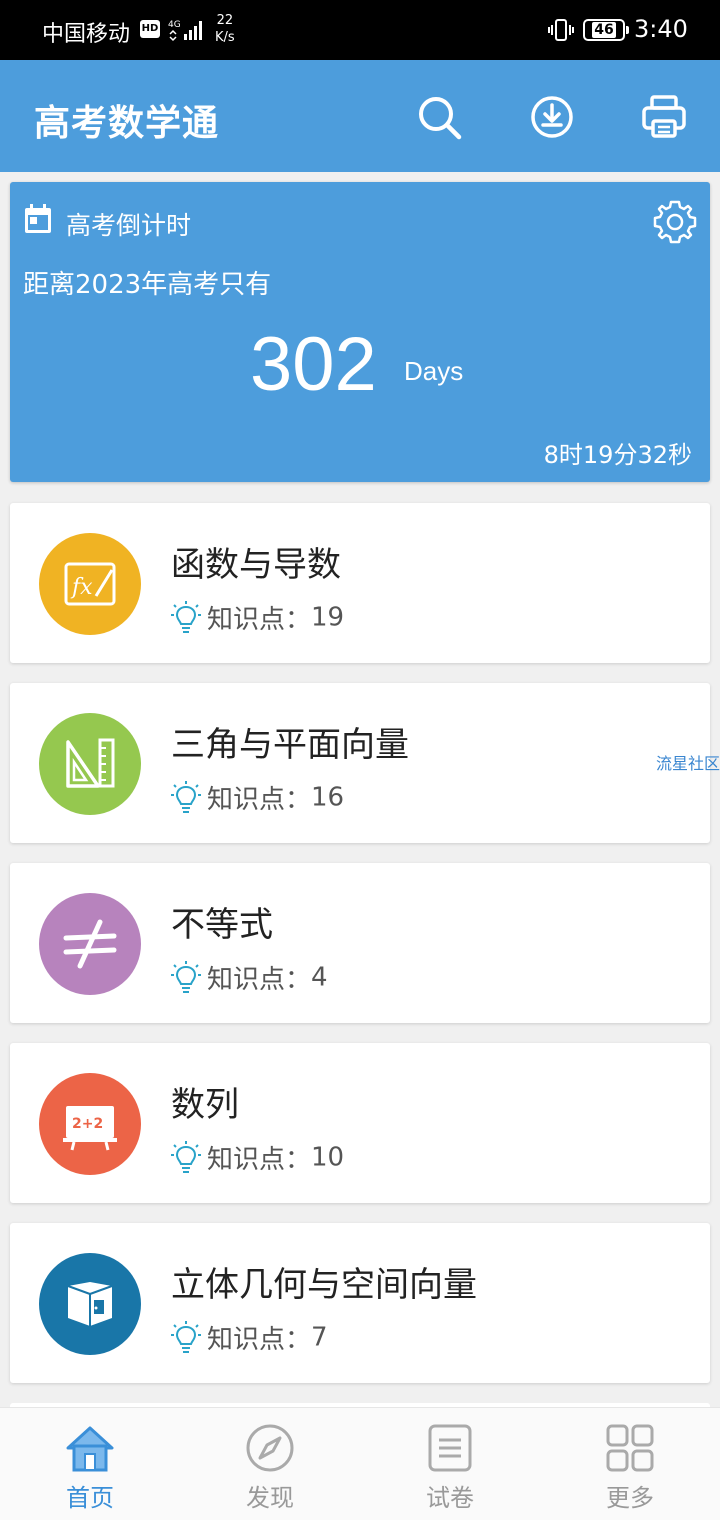 This screenshot has height=1520, width=720. I want to click on signal-icon: 4G, so click(185, 31).